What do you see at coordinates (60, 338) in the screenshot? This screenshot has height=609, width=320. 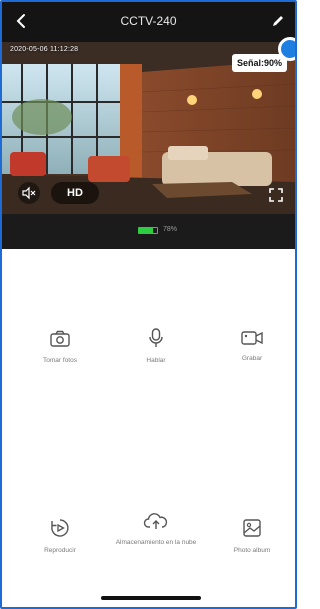 I see `camera-icon` at bounding box center [60, 338].